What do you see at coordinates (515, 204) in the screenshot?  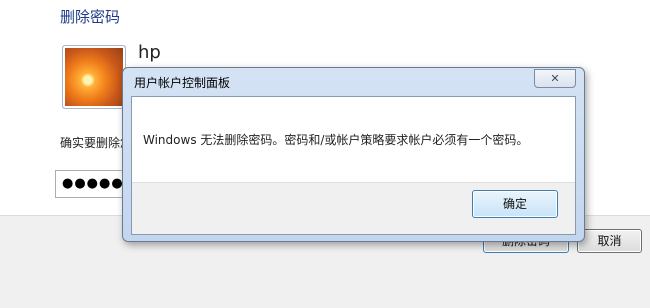 I see `ok-button: 确定` at bounding box center [515, 204].